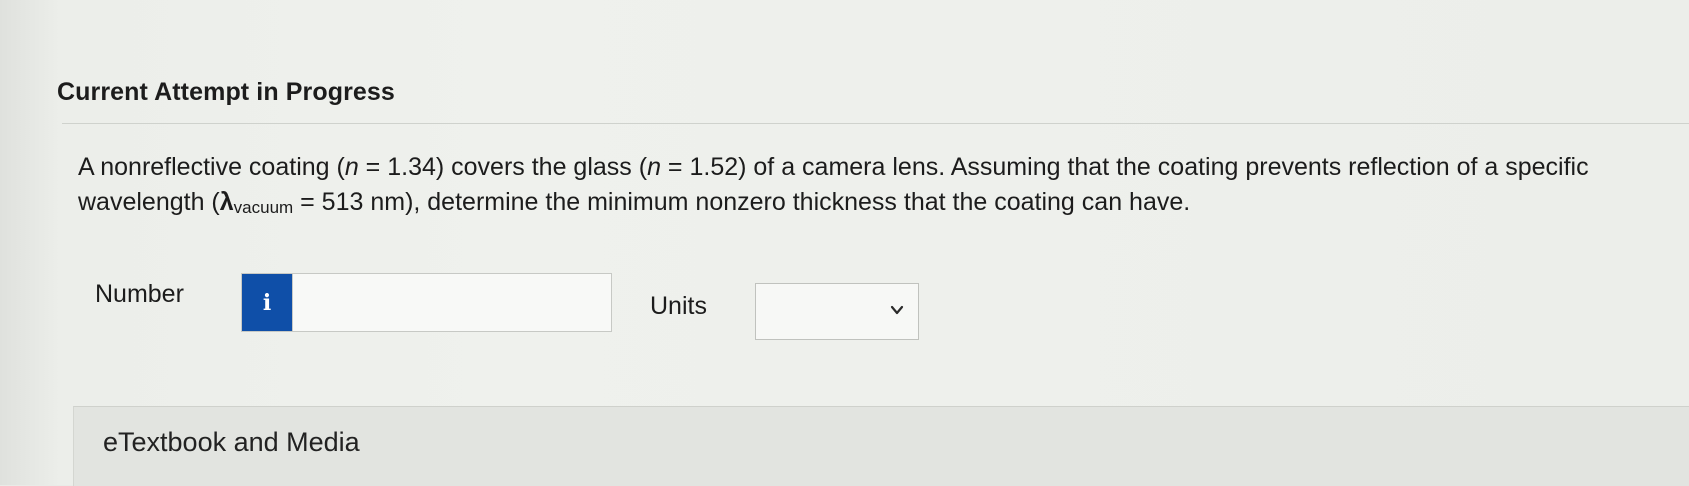  What do you see at coordinates (451, 302) in the screenshot?
I see `number-input` at bounding box center [451, 302].